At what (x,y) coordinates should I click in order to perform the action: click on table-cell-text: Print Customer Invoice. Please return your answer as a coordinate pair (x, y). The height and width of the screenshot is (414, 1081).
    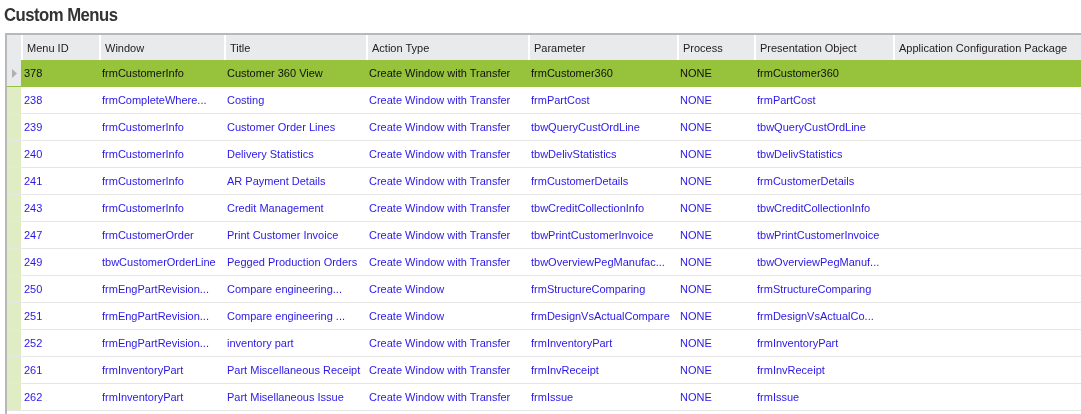
    Looking at the image, I should click on (283, 235).